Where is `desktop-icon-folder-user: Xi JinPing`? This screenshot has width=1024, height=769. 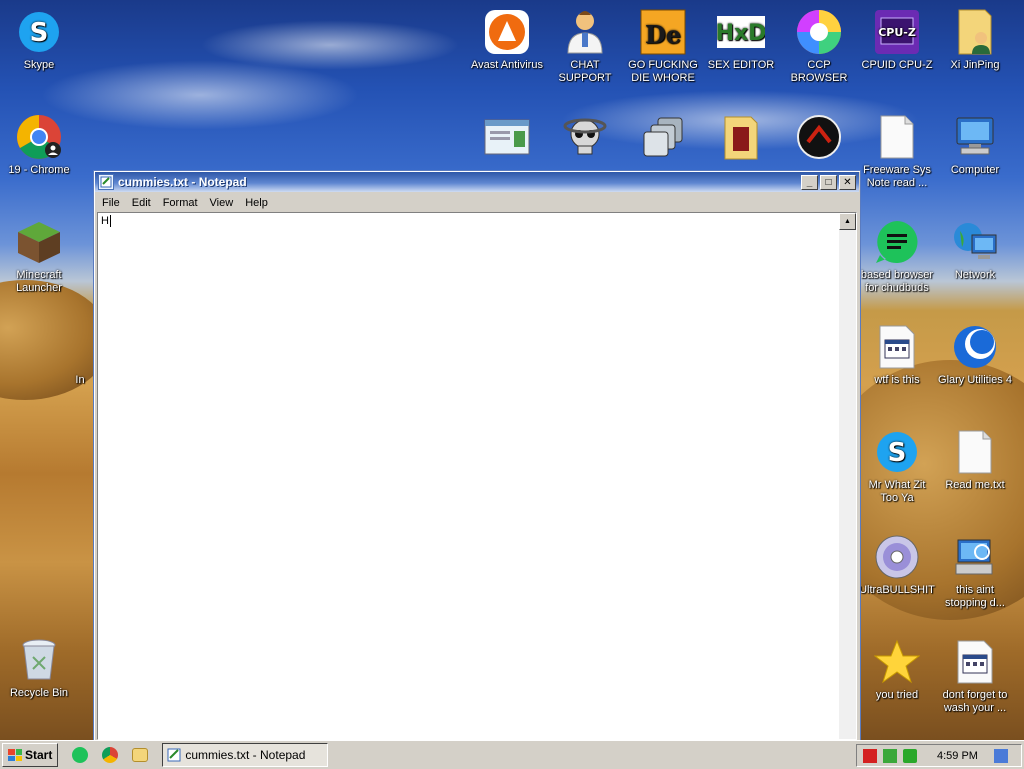 desktop-icon-folder-user: Xi JinPing is located at coordinates (975, 40).